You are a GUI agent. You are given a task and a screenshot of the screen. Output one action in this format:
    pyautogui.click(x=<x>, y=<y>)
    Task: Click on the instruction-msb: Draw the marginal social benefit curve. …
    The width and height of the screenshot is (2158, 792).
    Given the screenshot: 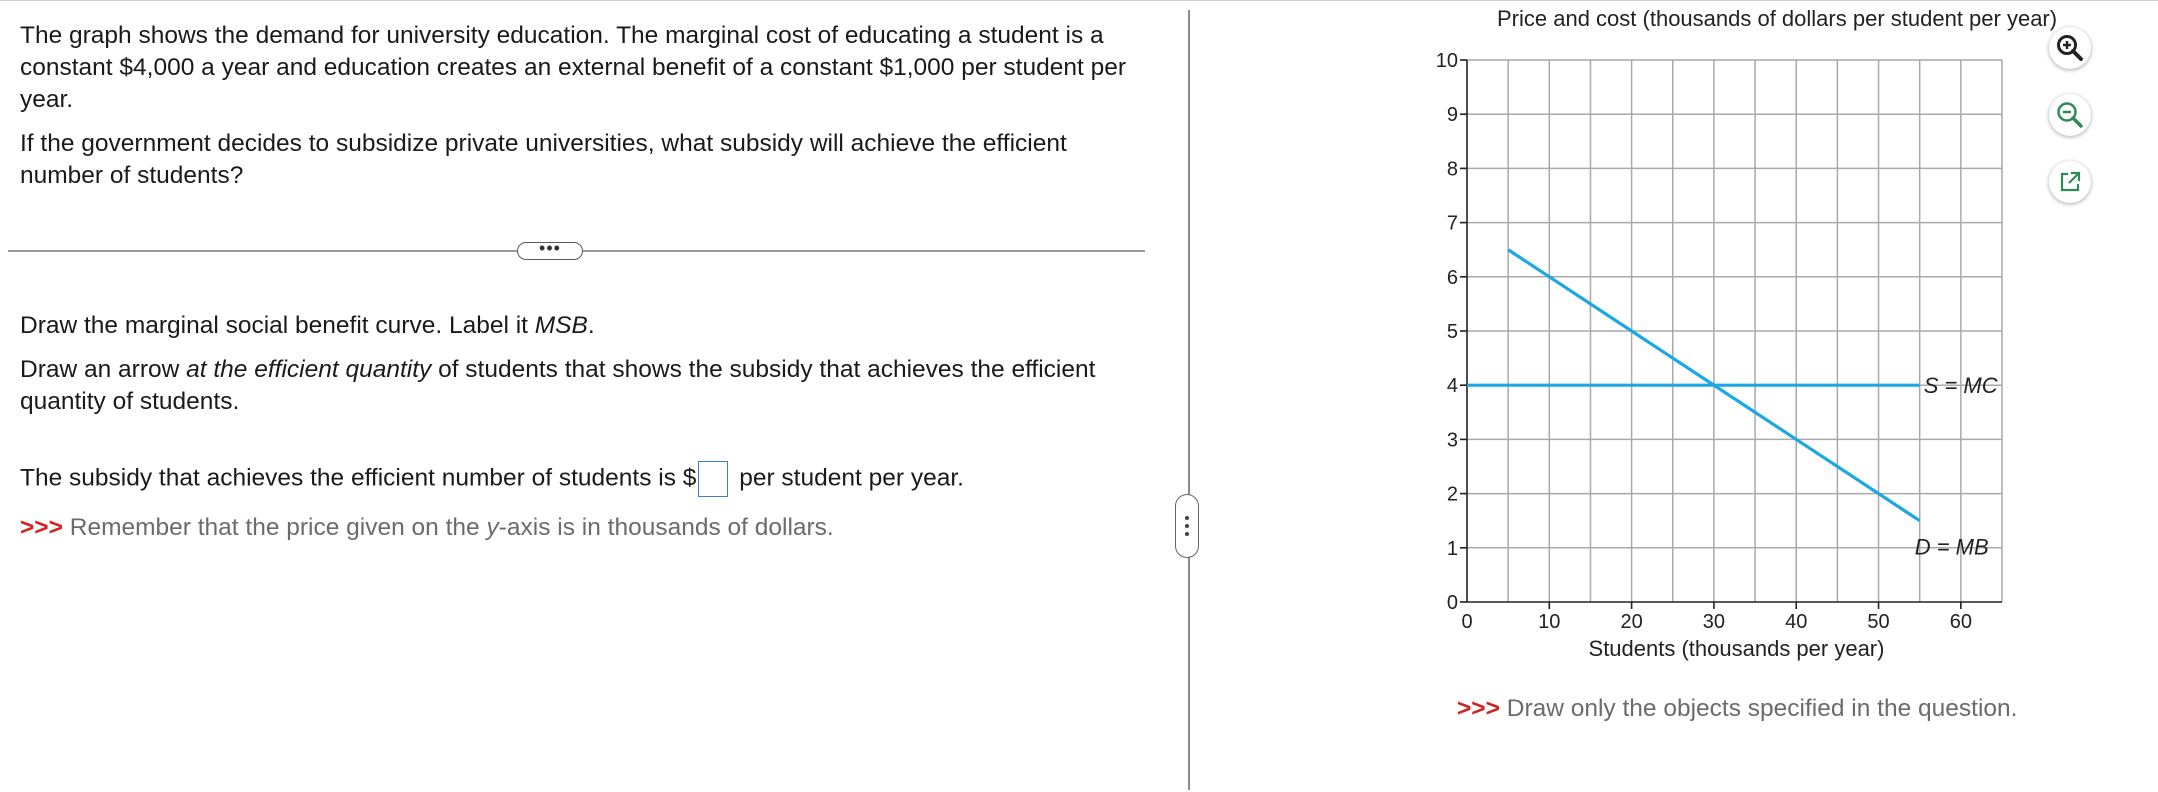 What is the action you would take?
    pyautogui.click(x=307, y=326)
    